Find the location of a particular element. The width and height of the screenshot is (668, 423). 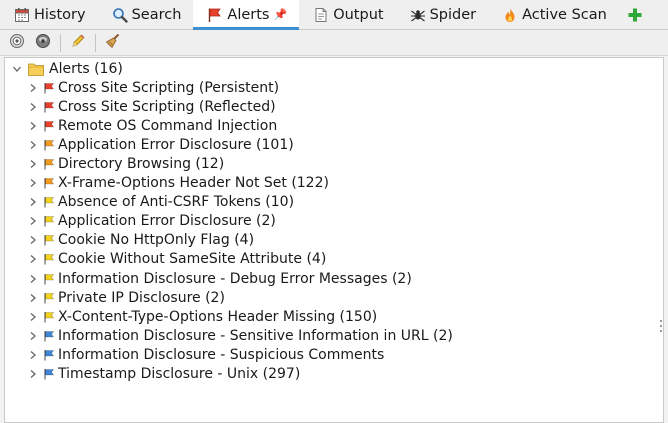

pin-icon: 📌 is located at coordinates (281, 14).